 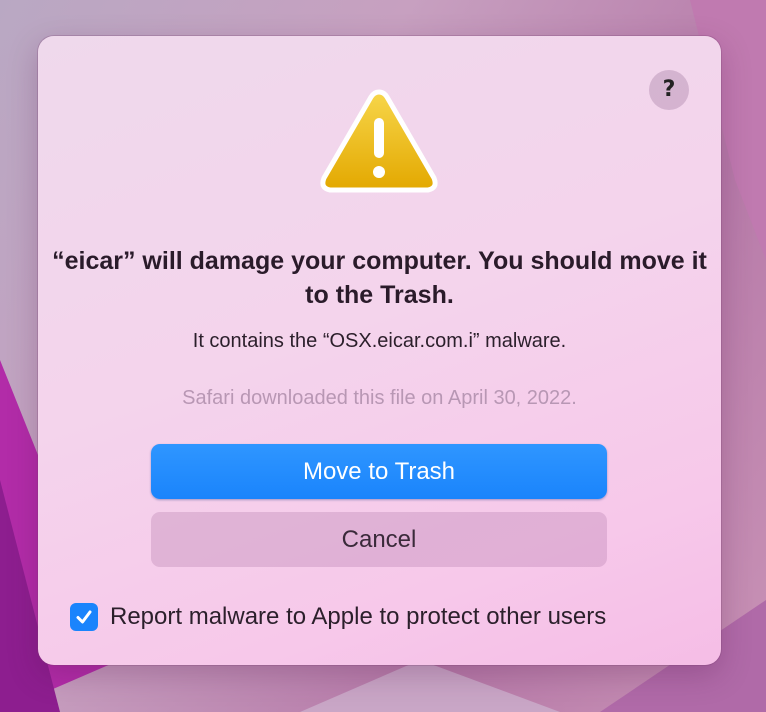 I want to click on move-to-trash-button: Move to Trash, so click(x=379, y=471).